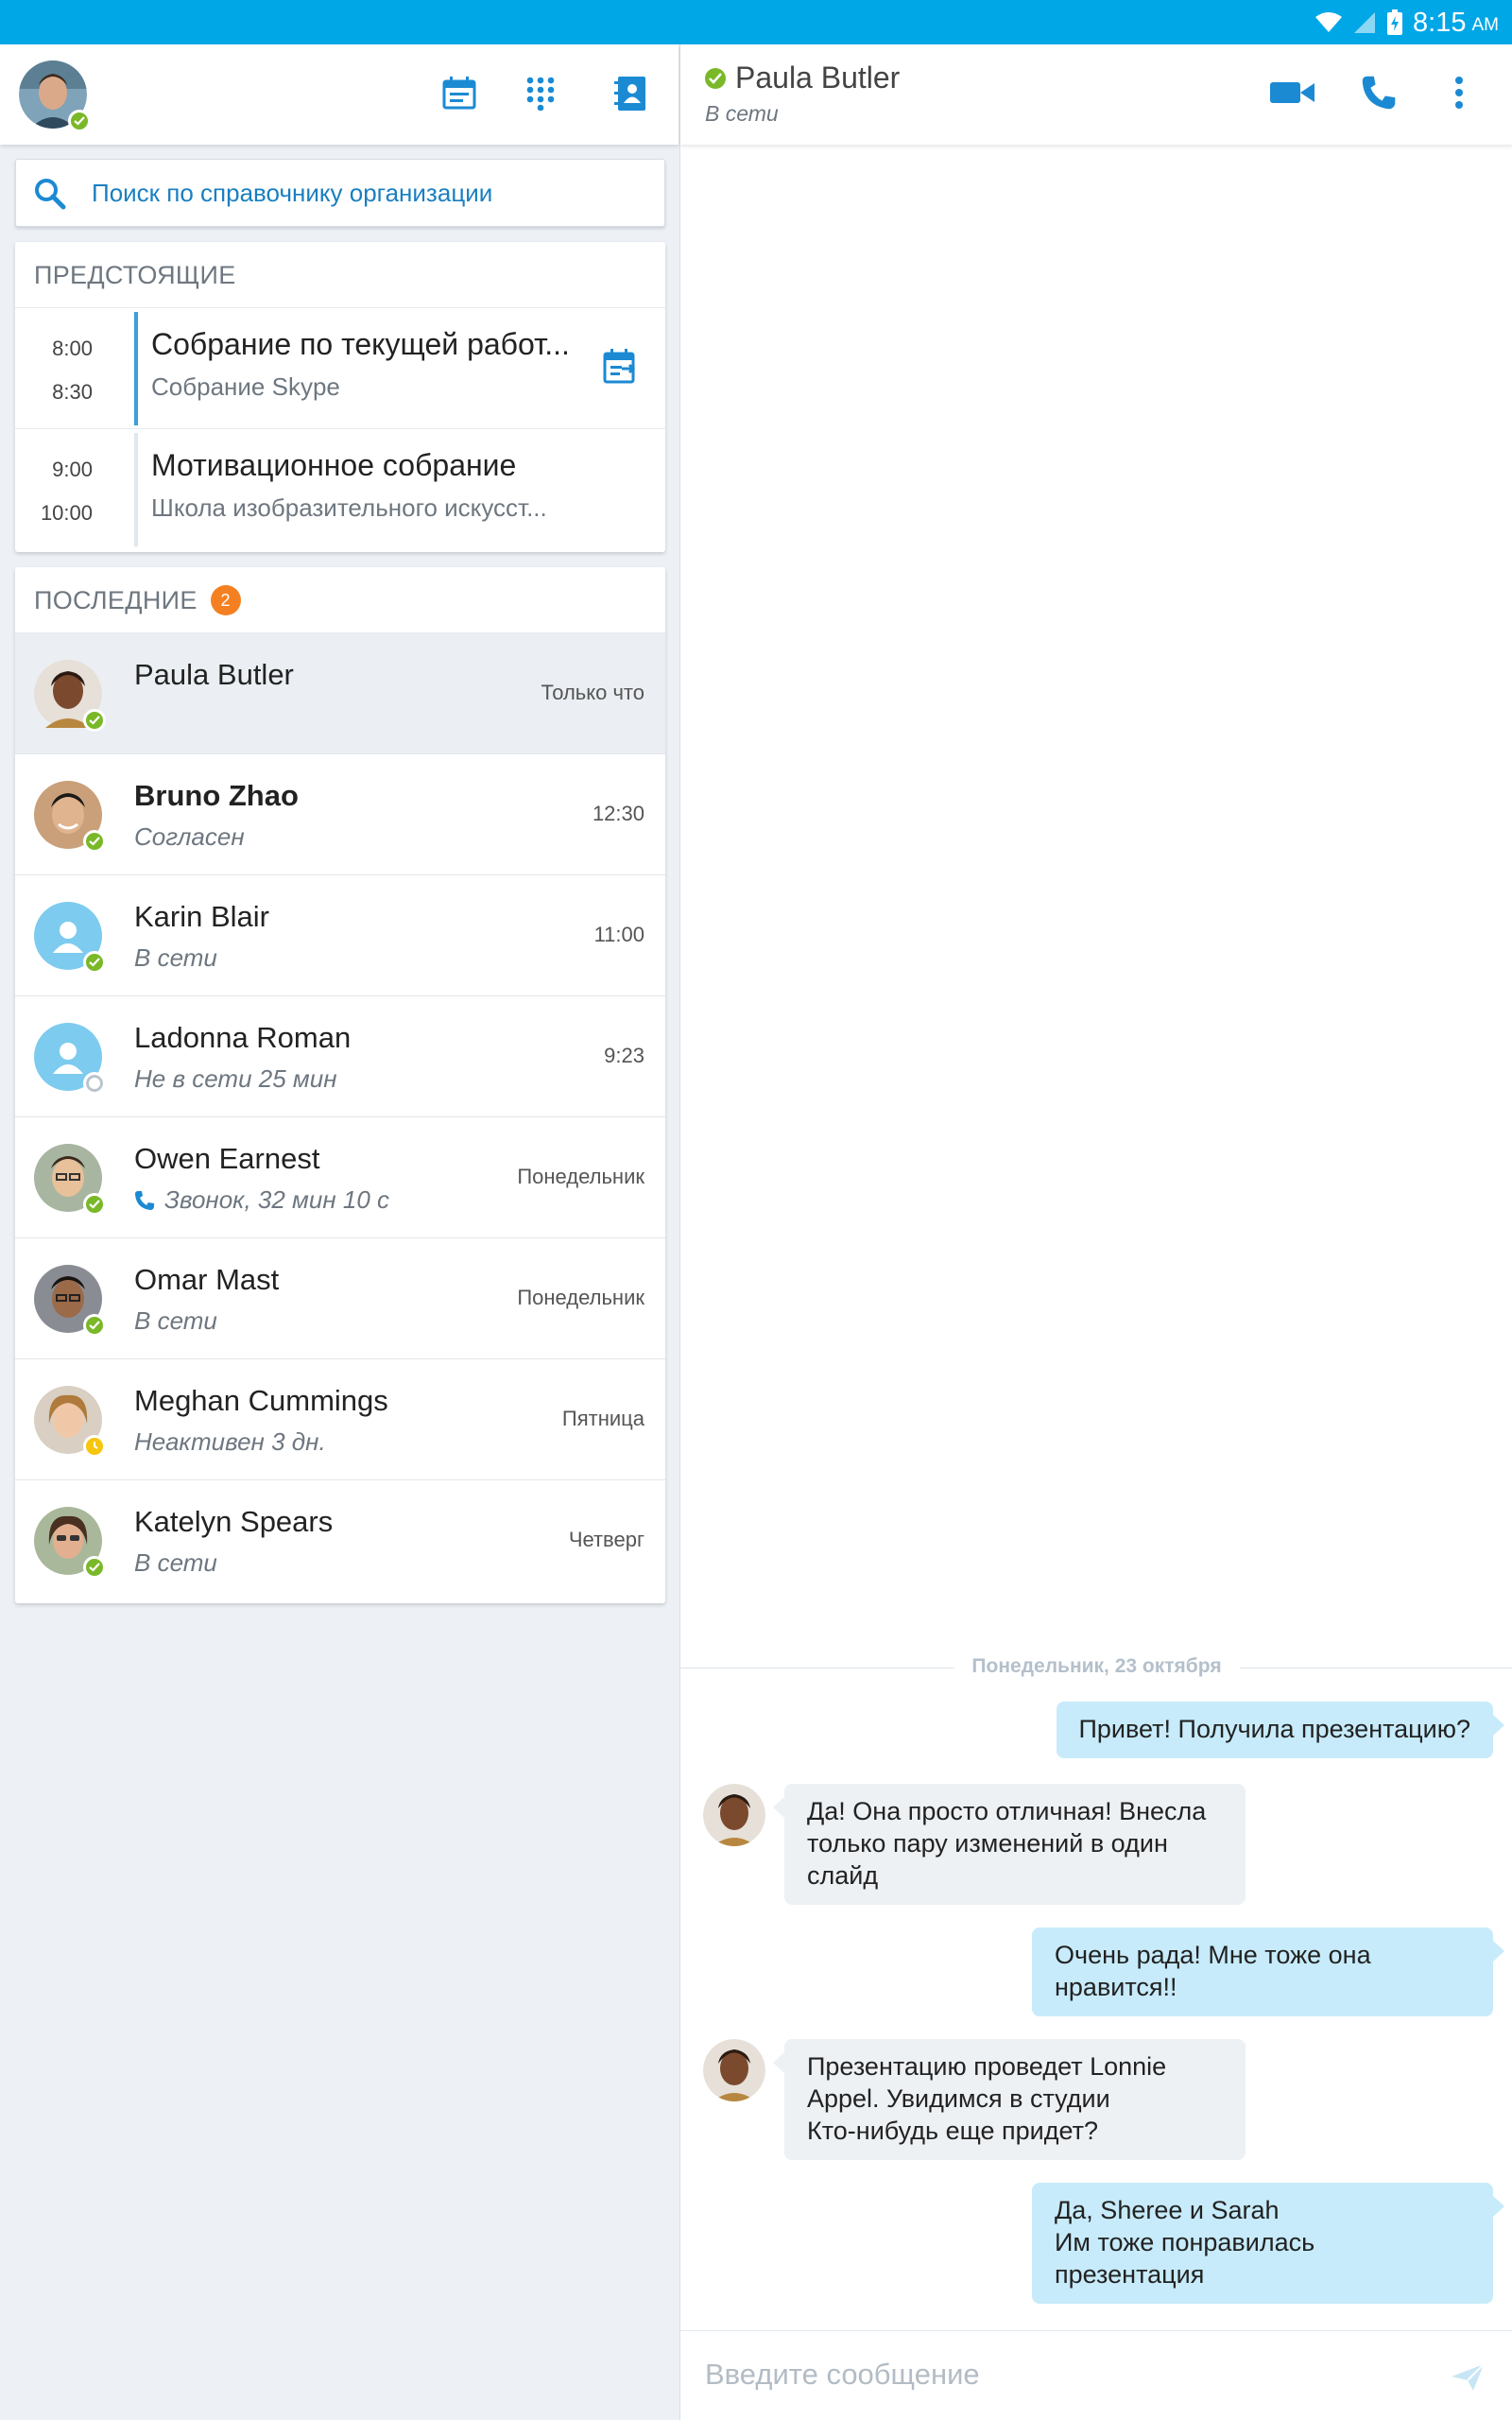 This screenshot has width=1512, height=2420. I want to click on message-outgoing: Привет! Получила презентацию?, so click(1280, 1730).